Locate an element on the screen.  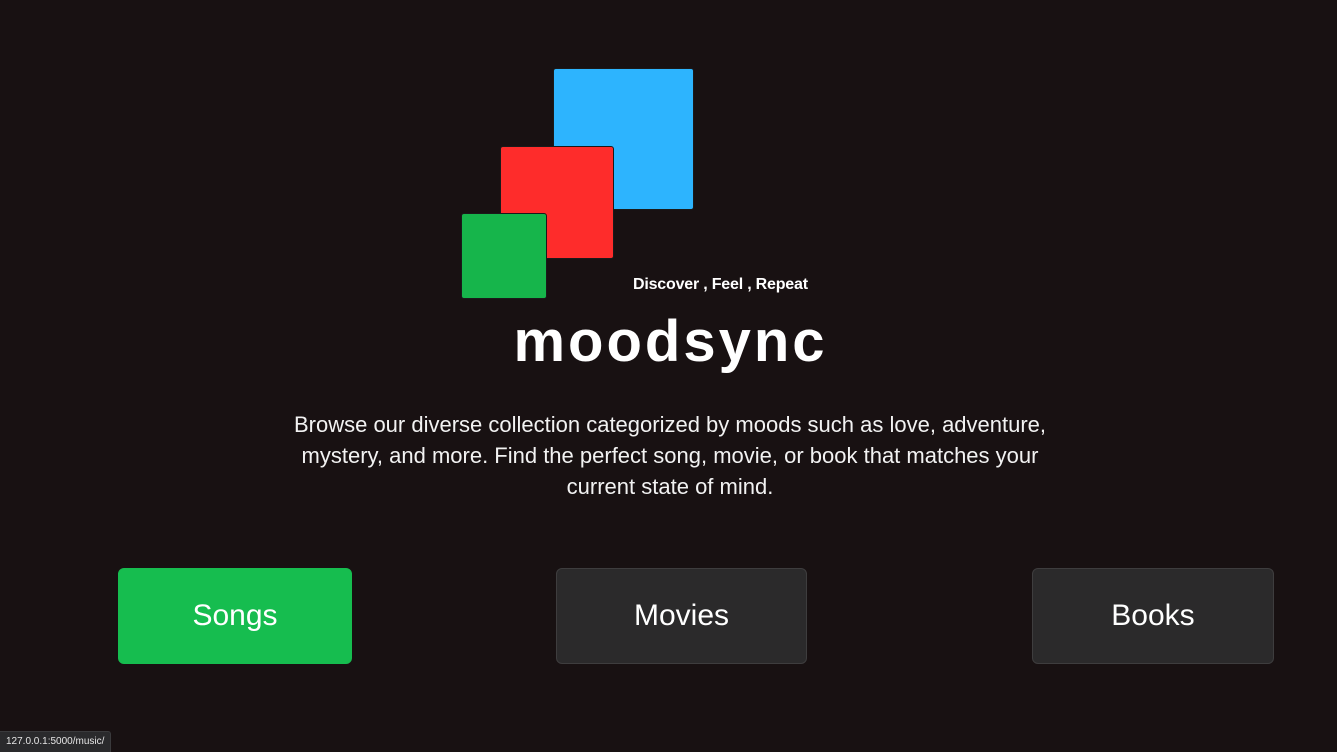
movies-button: Movies is located at coordinates (681, 616).